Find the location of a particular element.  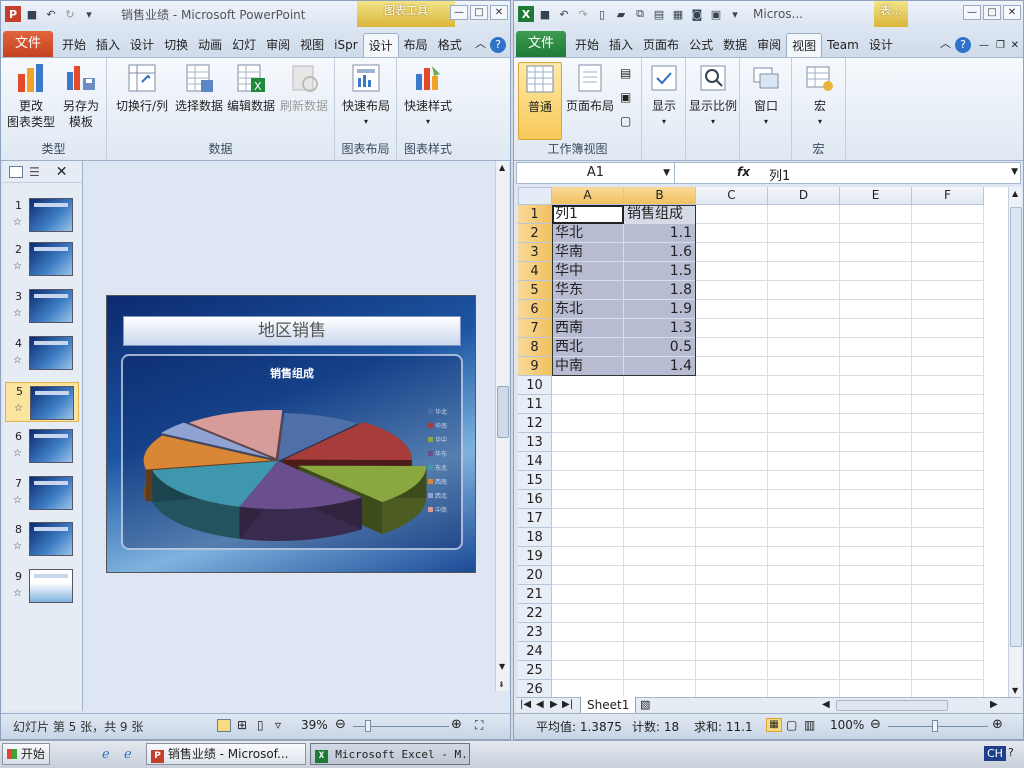

name-box: A1 ▼ is located at coordinates (596, 173).